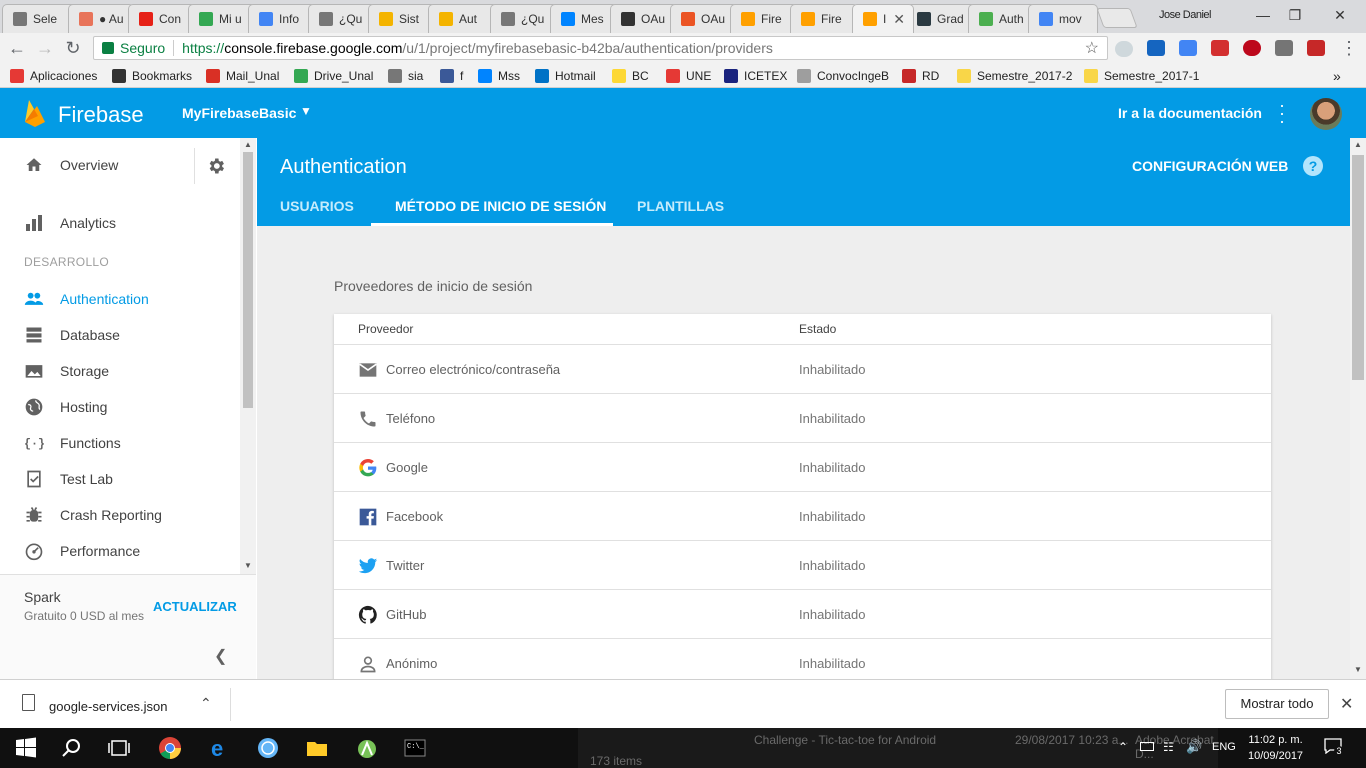 Image resolution: width=1366 pixels, height=768 pixels. Describe the element at coordinates (1002, 18) in the screenshot. I see `browser-tab: Auth` at that location.